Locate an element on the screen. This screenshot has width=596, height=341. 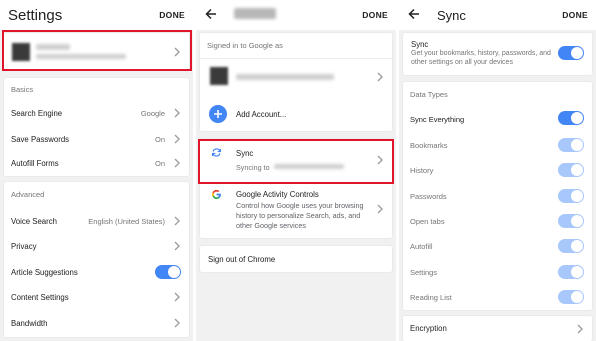
sync-everything-row: Sync Everything is located at coordinates (497, 119).